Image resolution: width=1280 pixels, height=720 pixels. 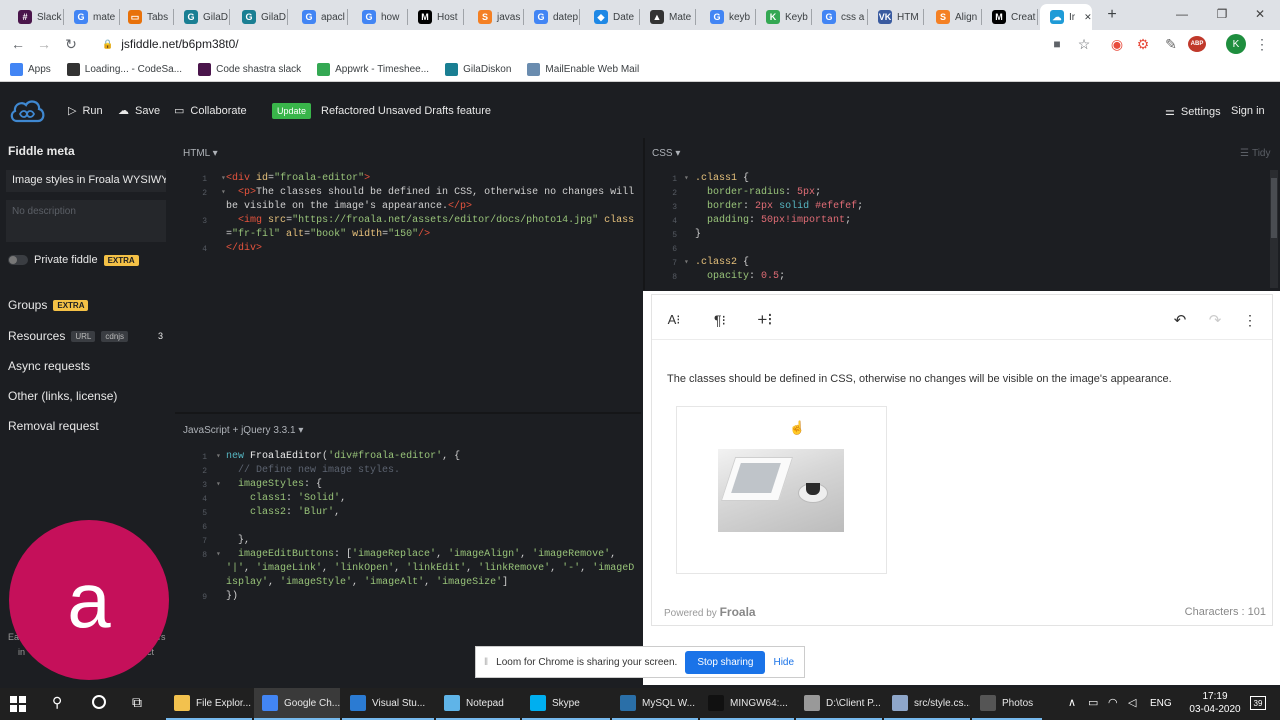 What do you see at coordinates (1143, 44) in the screenshot?
I see `extension-icon: ⚙` at bounding box center [1143, 44].